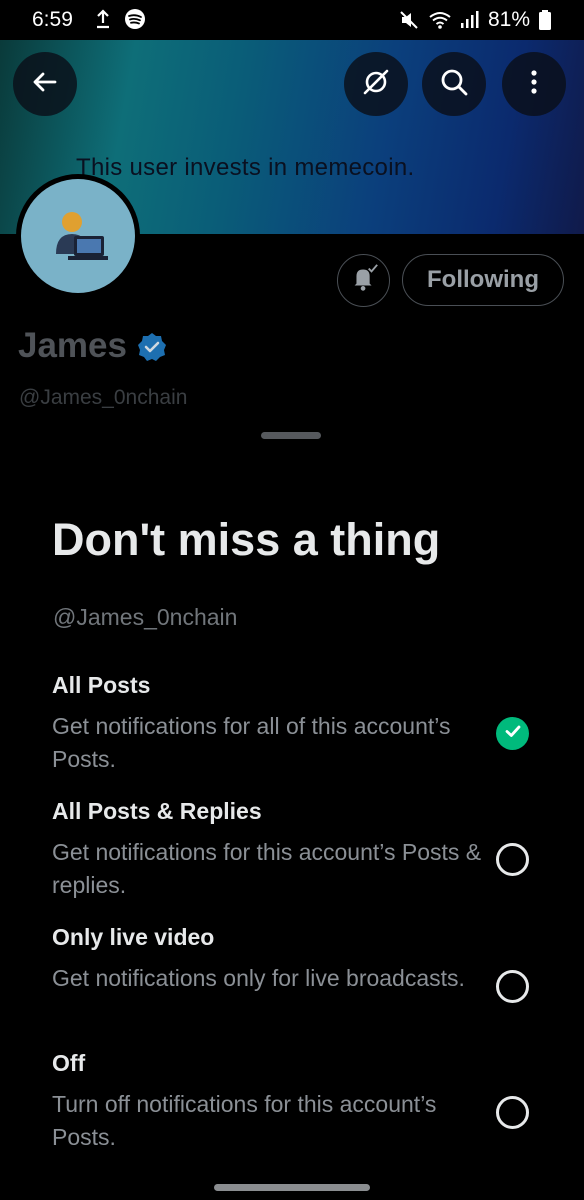  What do you see at coordinates (469, 20) in the screenshot?
I see `signal-icon` at bounding box center [469, 20].